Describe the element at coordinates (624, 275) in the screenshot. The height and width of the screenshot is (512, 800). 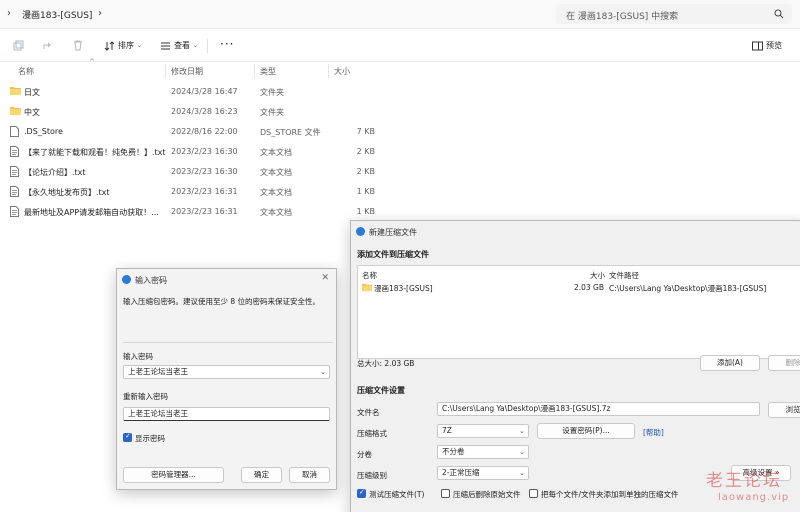
I see `list-header-path: 文件路径` at that location.